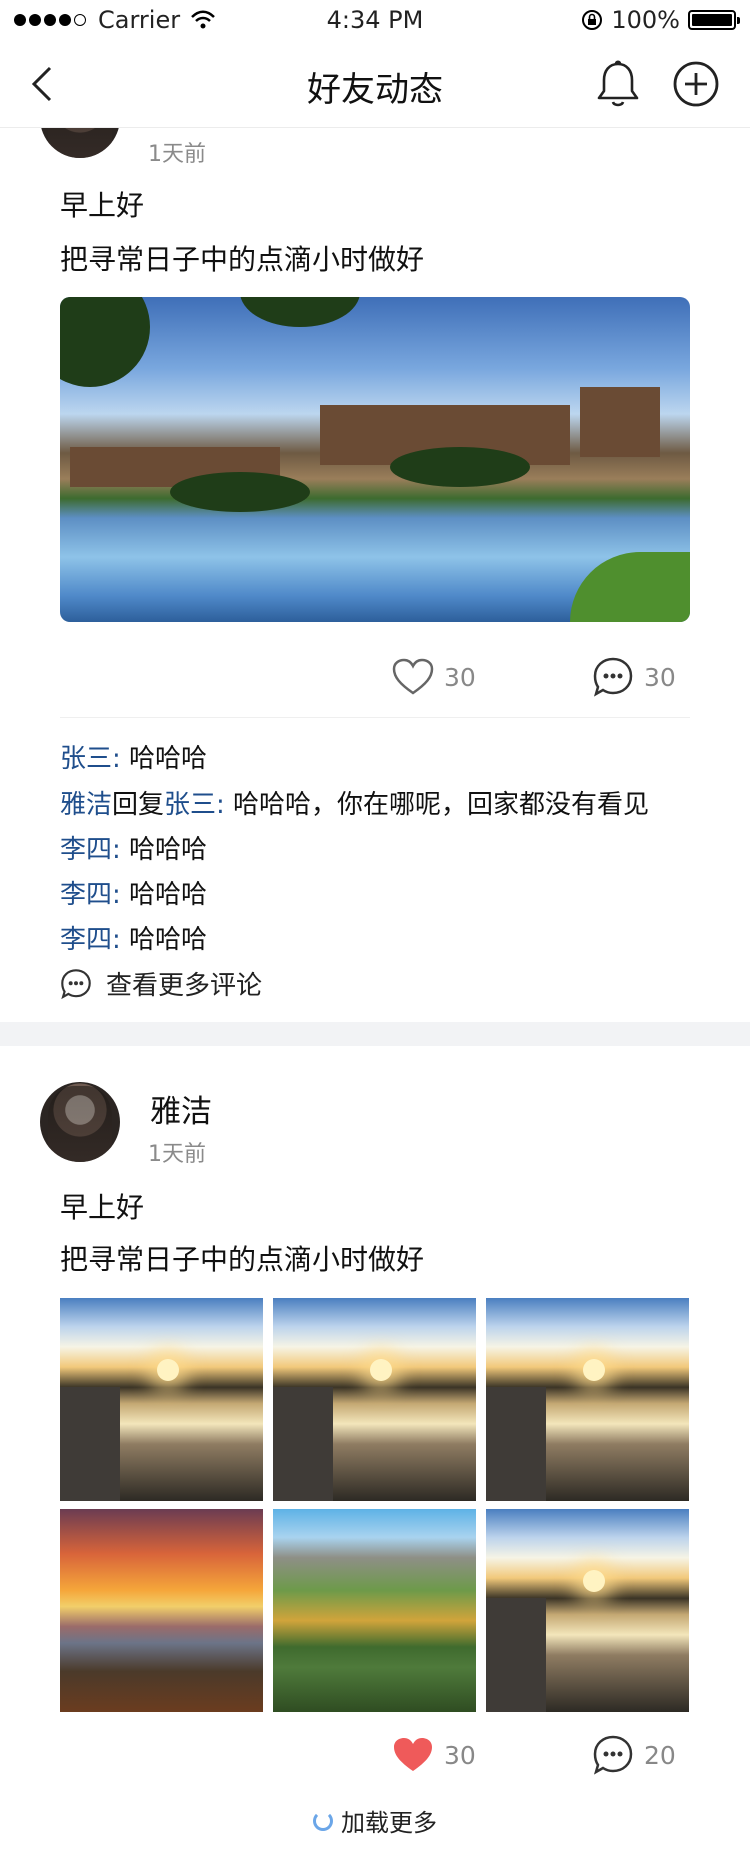 This screenshot has height=1858, width=750. What do you see at coordinates (181, 1108) in the screenshot?
I see `post-author-name: 雅洁` at bounding box center [181, 1108].